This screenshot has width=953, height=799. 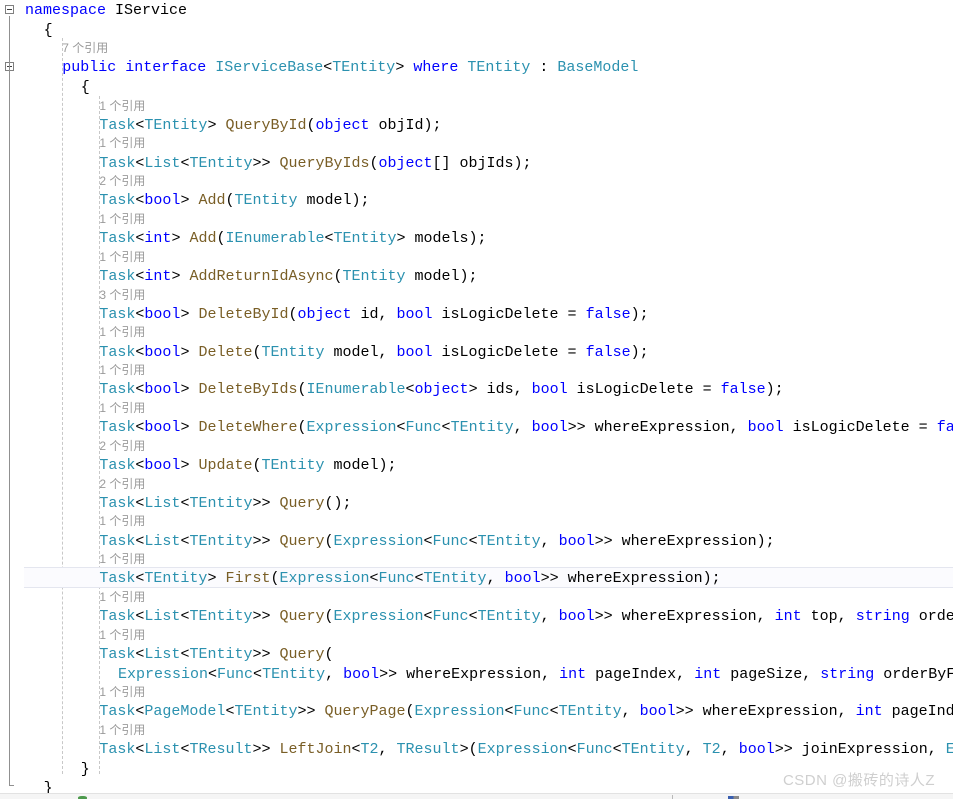 I want to click on codelens-reference-link: 7 个引用, so click(x=85, y=48).